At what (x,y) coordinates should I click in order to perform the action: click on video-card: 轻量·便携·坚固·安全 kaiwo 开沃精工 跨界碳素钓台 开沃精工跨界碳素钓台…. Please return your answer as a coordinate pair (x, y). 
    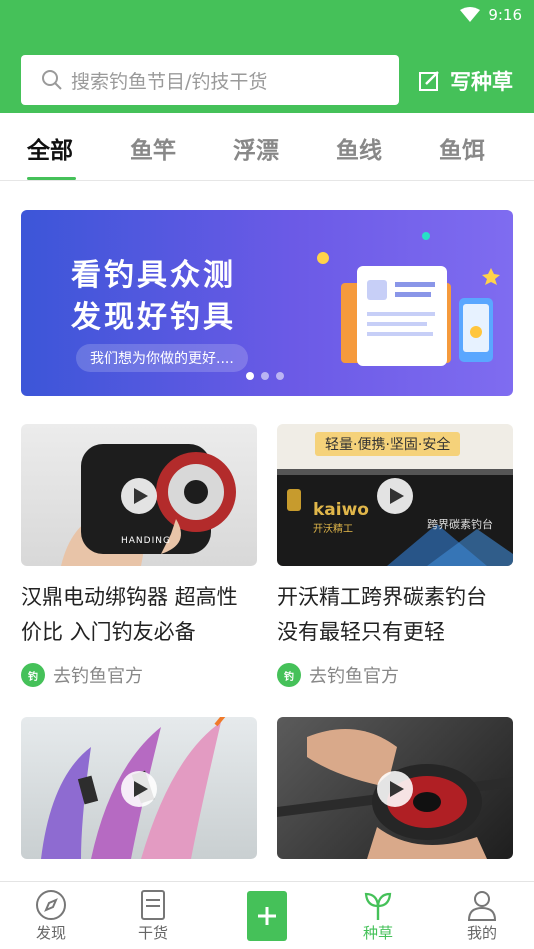
    Looking at the image, I should click on (395, 556).